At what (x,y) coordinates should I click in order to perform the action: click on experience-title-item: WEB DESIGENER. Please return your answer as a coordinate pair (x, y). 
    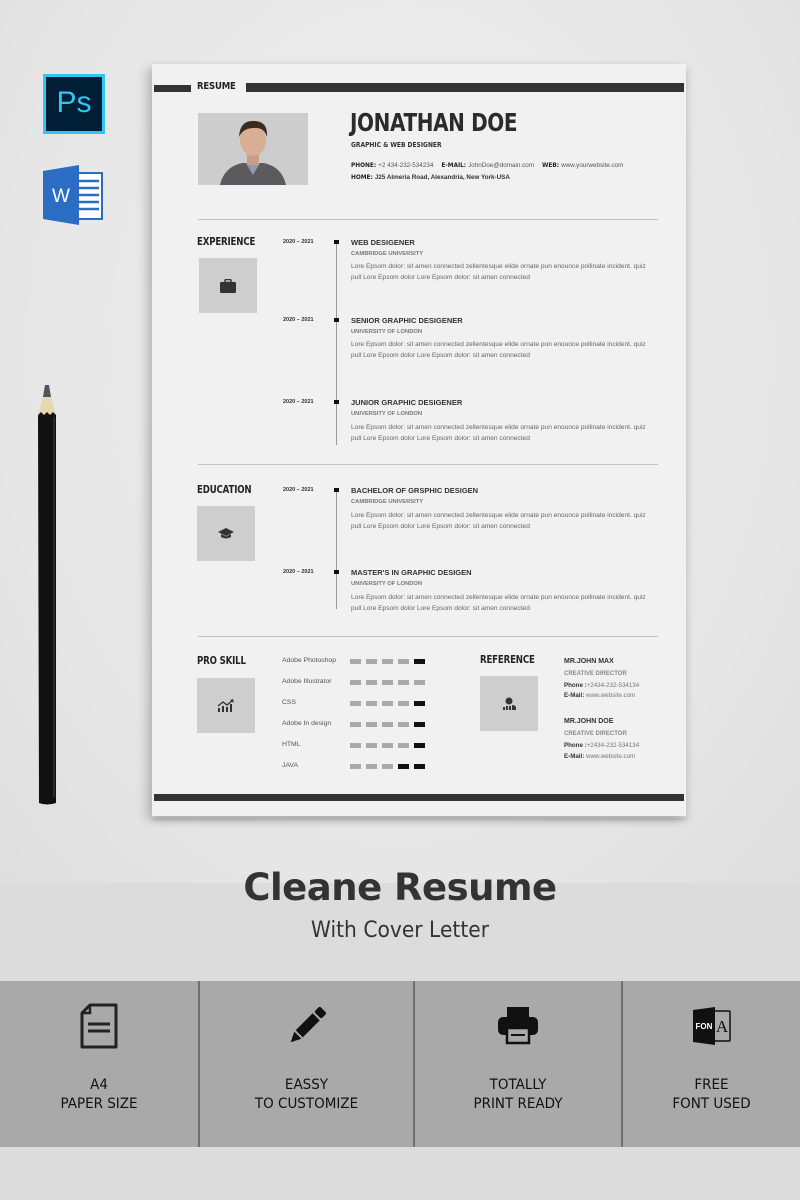
    Looking at the image, I should click on (383, 242).